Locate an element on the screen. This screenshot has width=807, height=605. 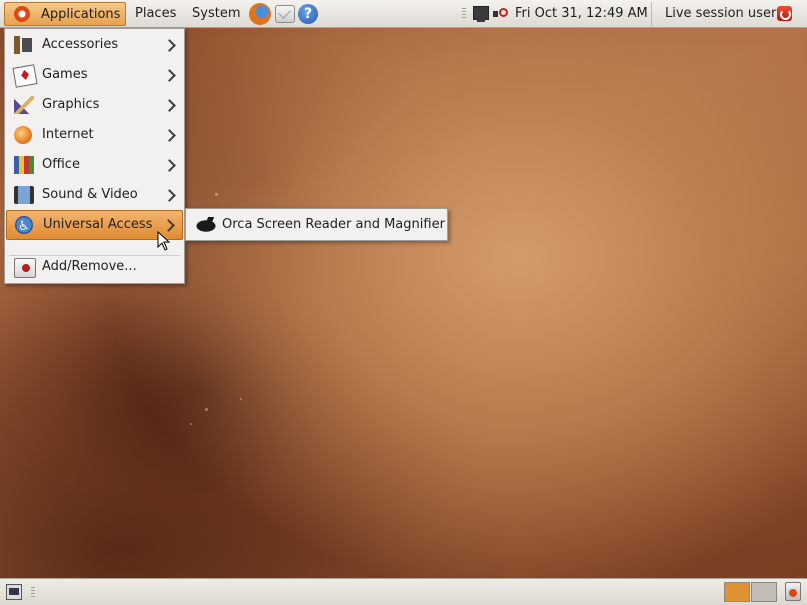
system-menu-button: System is located at coordinates (216, 14).